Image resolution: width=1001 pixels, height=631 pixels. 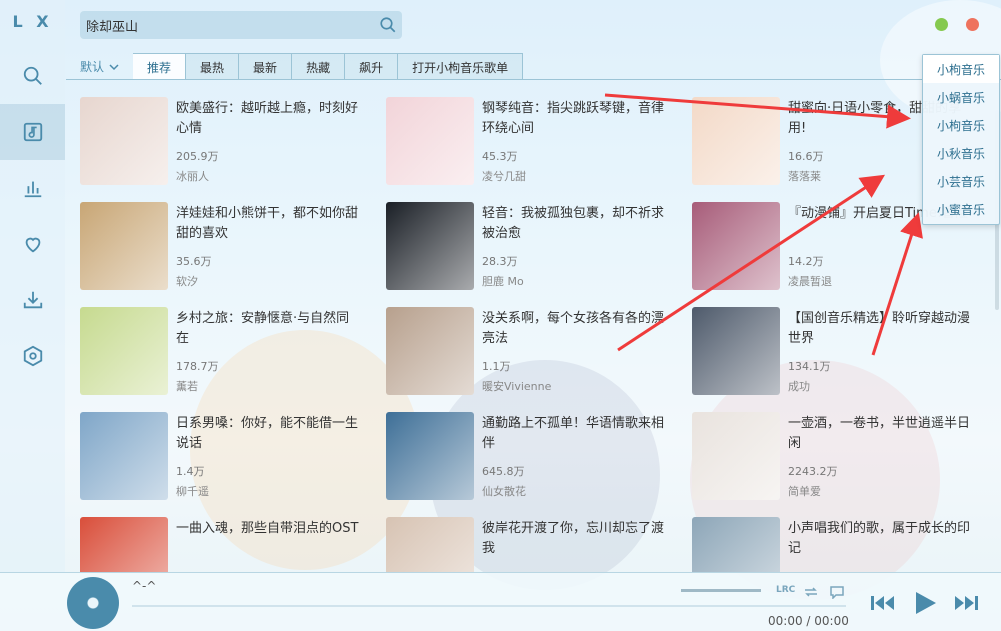 I want to click on skip-back-icon, so click(x=882, y=603).